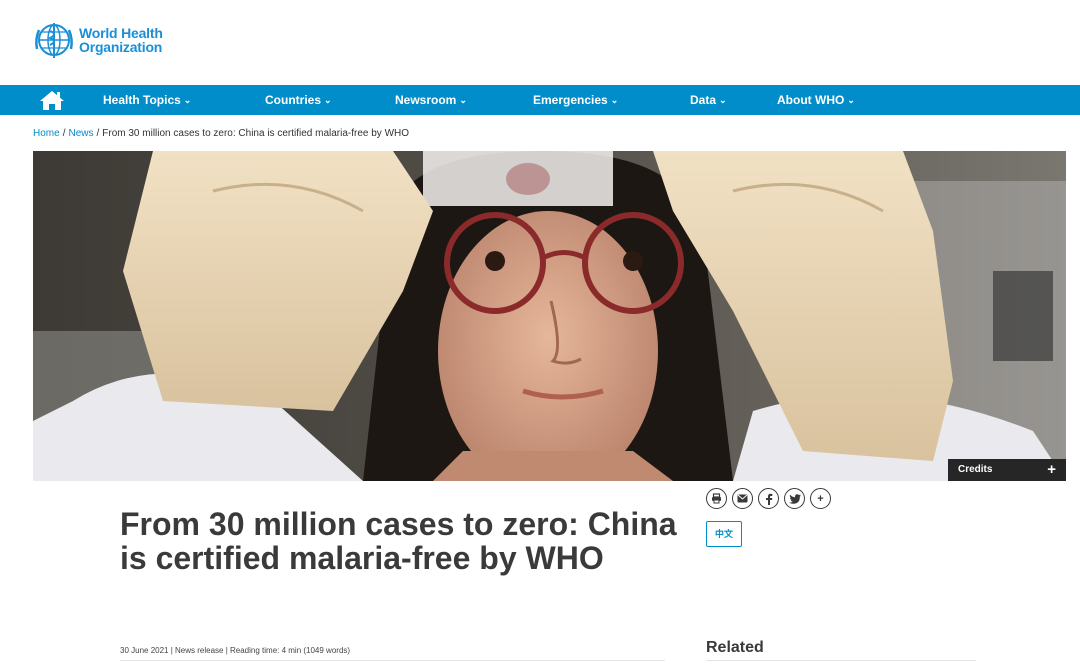 The image size is (1080, 668). I want to click on share-bar: +, so click(768, 498).